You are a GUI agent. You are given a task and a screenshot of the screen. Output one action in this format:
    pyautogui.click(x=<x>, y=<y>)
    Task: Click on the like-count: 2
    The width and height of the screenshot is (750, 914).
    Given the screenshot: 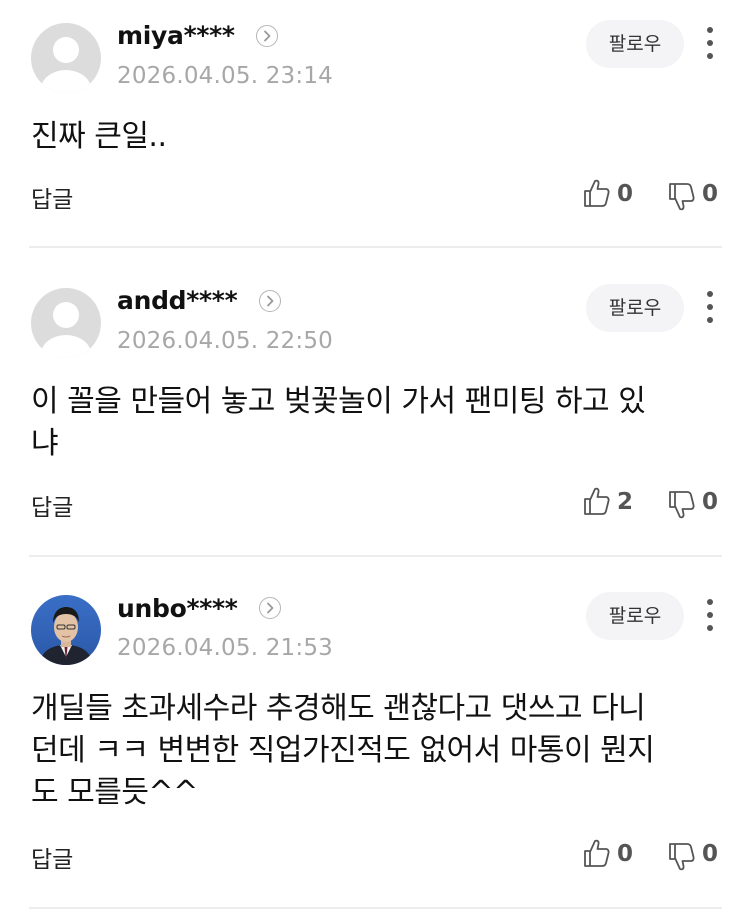 What is the action you would take?
    pyautogui.click(x=625, y=502)
    